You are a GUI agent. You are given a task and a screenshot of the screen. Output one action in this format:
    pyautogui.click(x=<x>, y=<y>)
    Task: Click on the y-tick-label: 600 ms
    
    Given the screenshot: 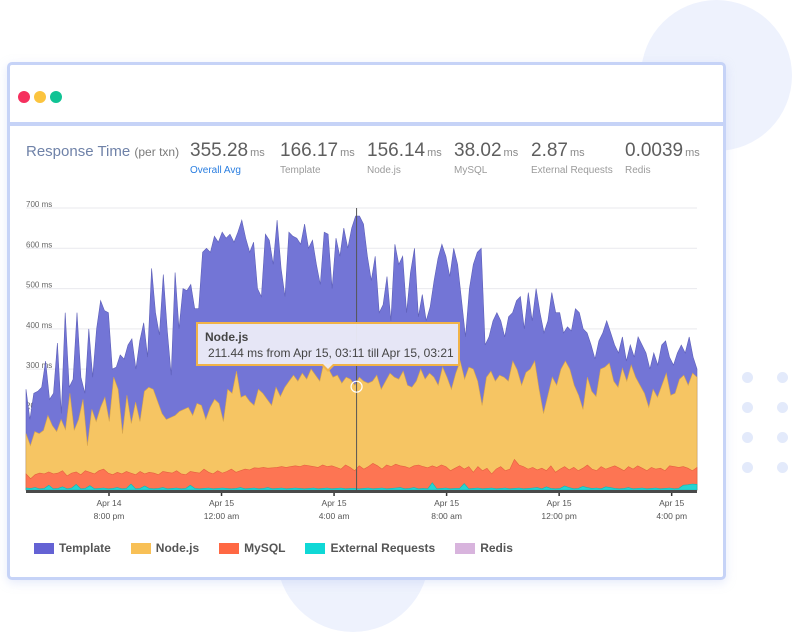 What is the action you would take?
    pyautogui.click(x=39, y=244)
    